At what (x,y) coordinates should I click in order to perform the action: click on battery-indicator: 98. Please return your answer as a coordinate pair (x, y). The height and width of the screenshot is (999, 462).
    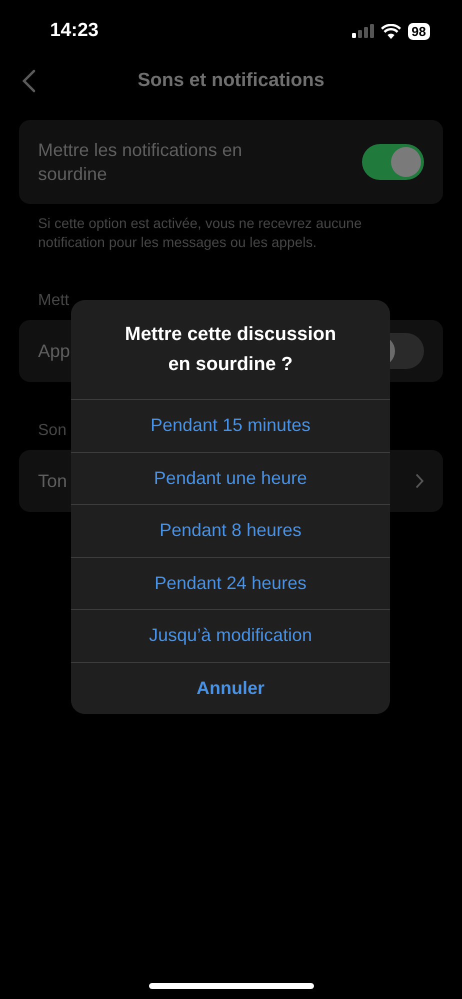
    Looking at the image, I should click on (419, 31).